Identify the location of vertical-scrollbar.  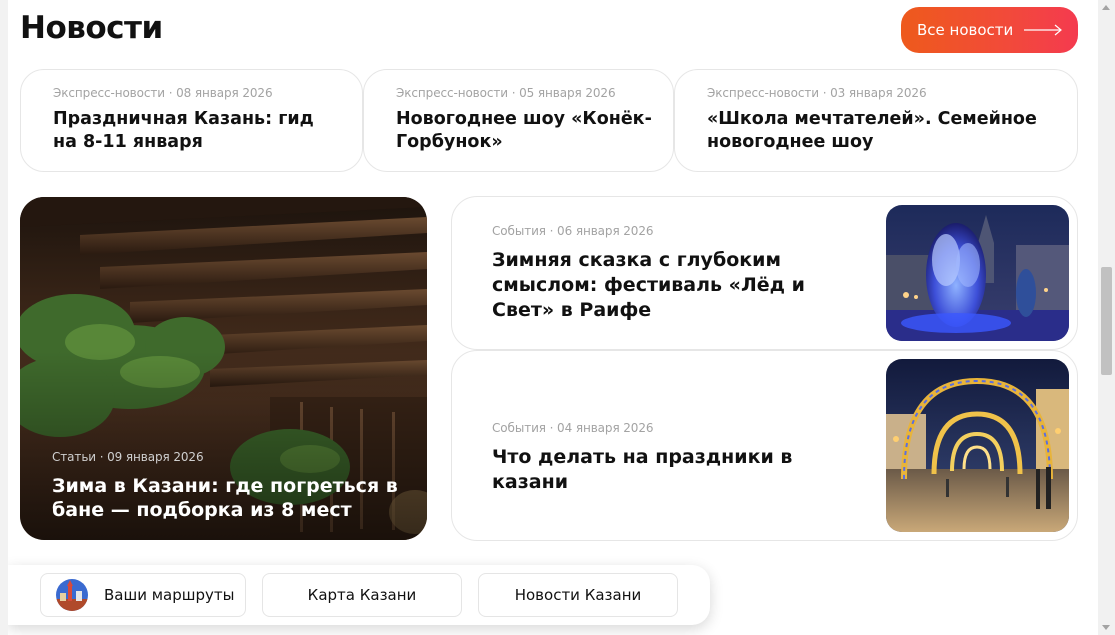
(1106, 317).